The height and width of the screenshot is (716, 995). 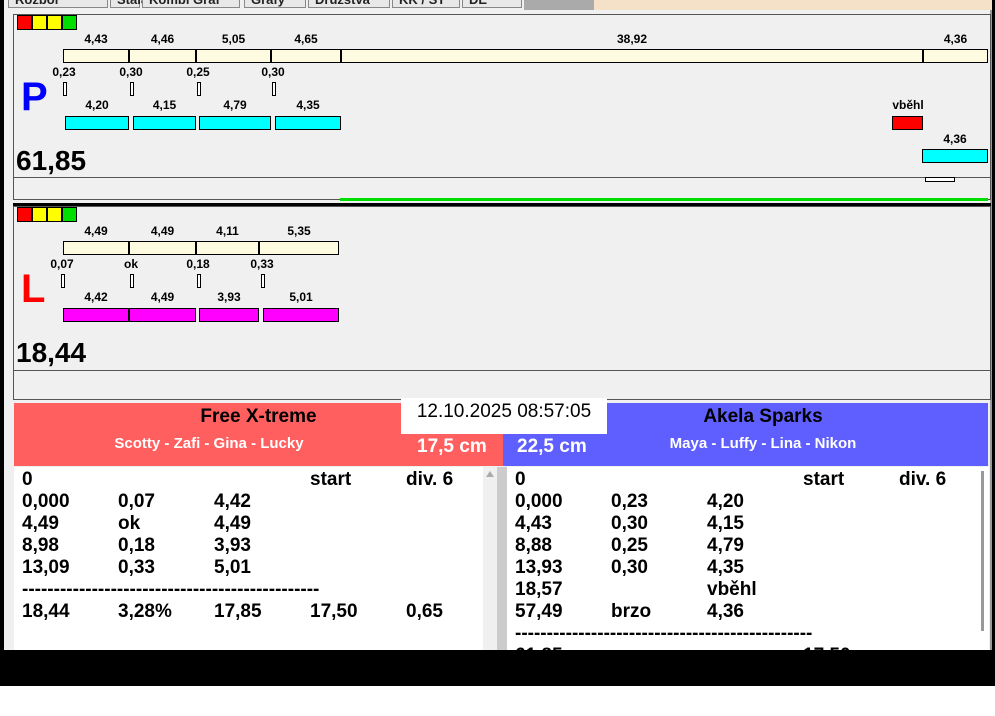 What do you see at coordinates (629, 523) in the screenshot?
I see `result-cell: 0,30` at bounding box center [629, 523].